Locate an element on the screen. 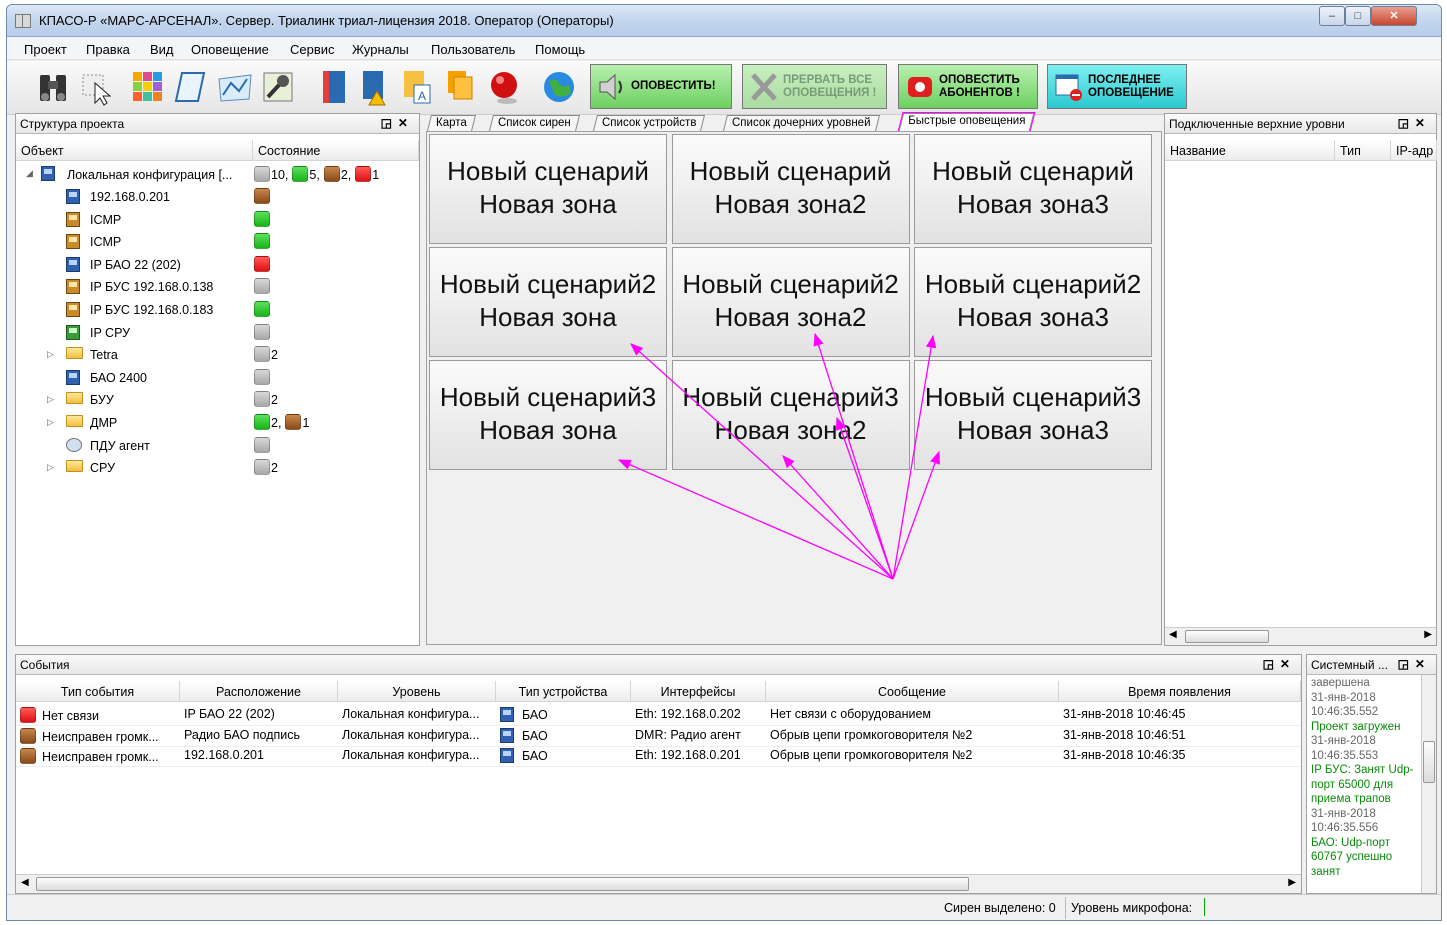 The height and width of the screenshot is (925, 1447). event-time-text: 31-янв-2018 10:46:51 is located at coordinates (1124, 734).